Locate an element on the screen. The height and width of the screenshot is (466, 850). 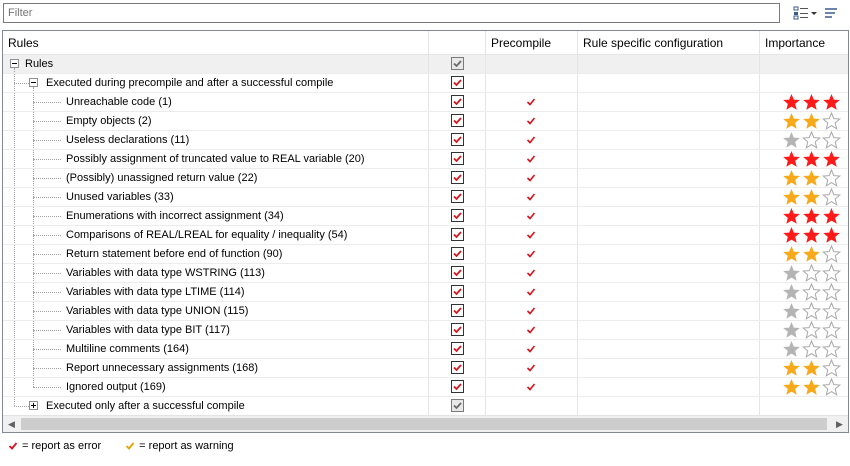
rule-row: Variables with data type UNION (115) is located at coordinates (425, 311).